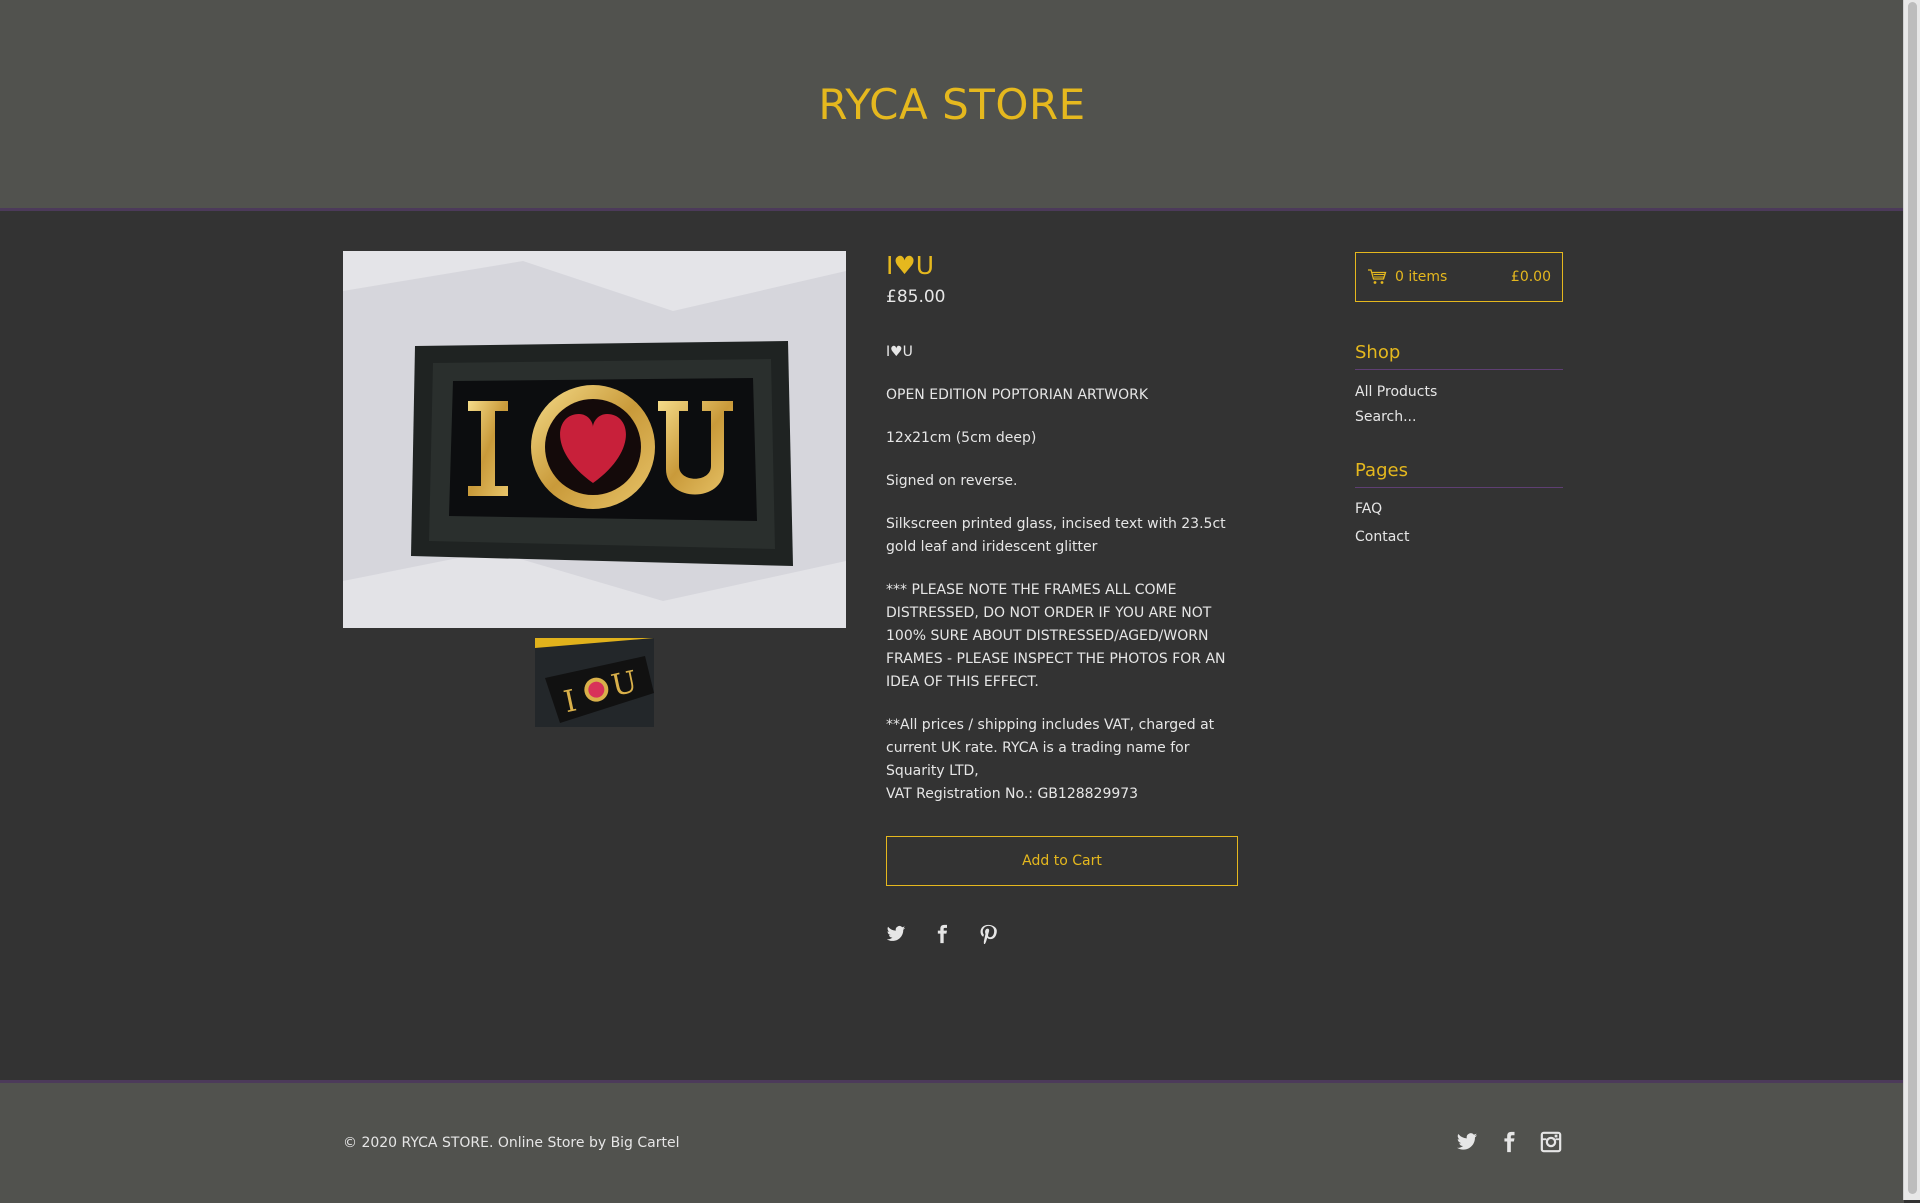 The width and height of the screenshot is (1920, 1203). I want to click on product-gallery: I U, so click(594, 489).